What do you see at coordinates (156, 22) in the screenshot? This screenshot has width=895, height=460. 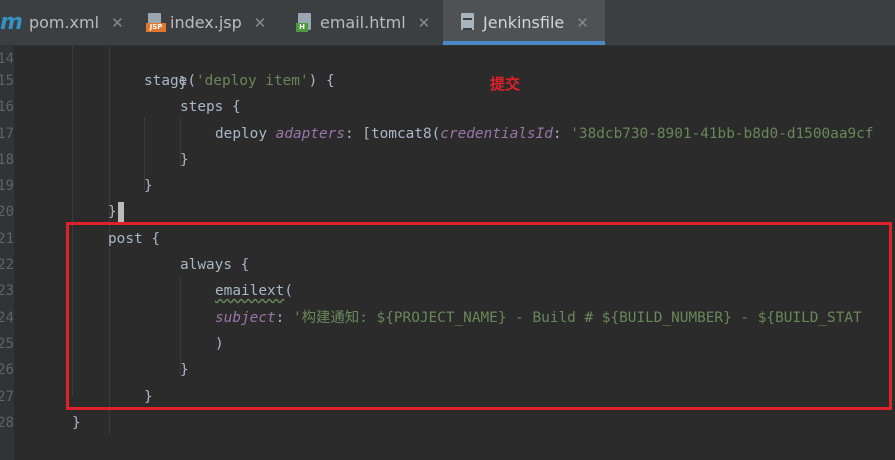 I see `jsp-file-icon: JSP` at bounding box center [156, 22].